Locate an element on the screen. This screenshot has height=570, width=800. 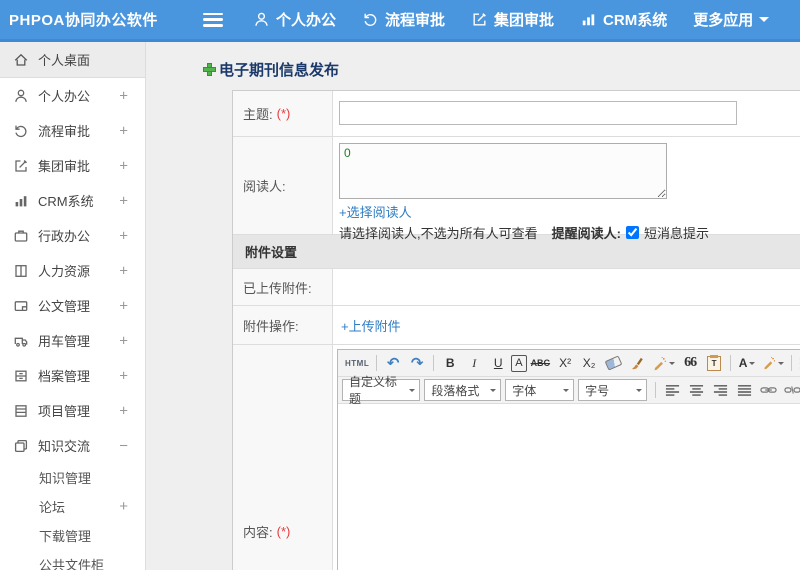
align-justify-icon is located at coordinates (744, 390).